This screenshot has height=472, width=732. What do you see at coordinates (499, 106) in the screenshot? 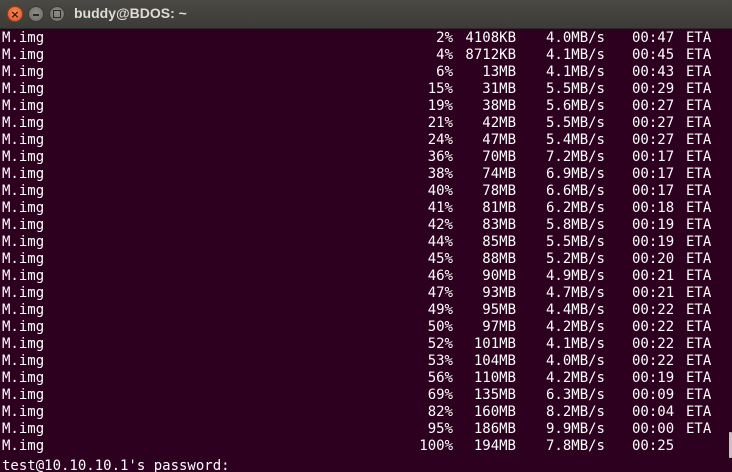
I see `transferred-size: 38MB` at bounding box center [499, 106].